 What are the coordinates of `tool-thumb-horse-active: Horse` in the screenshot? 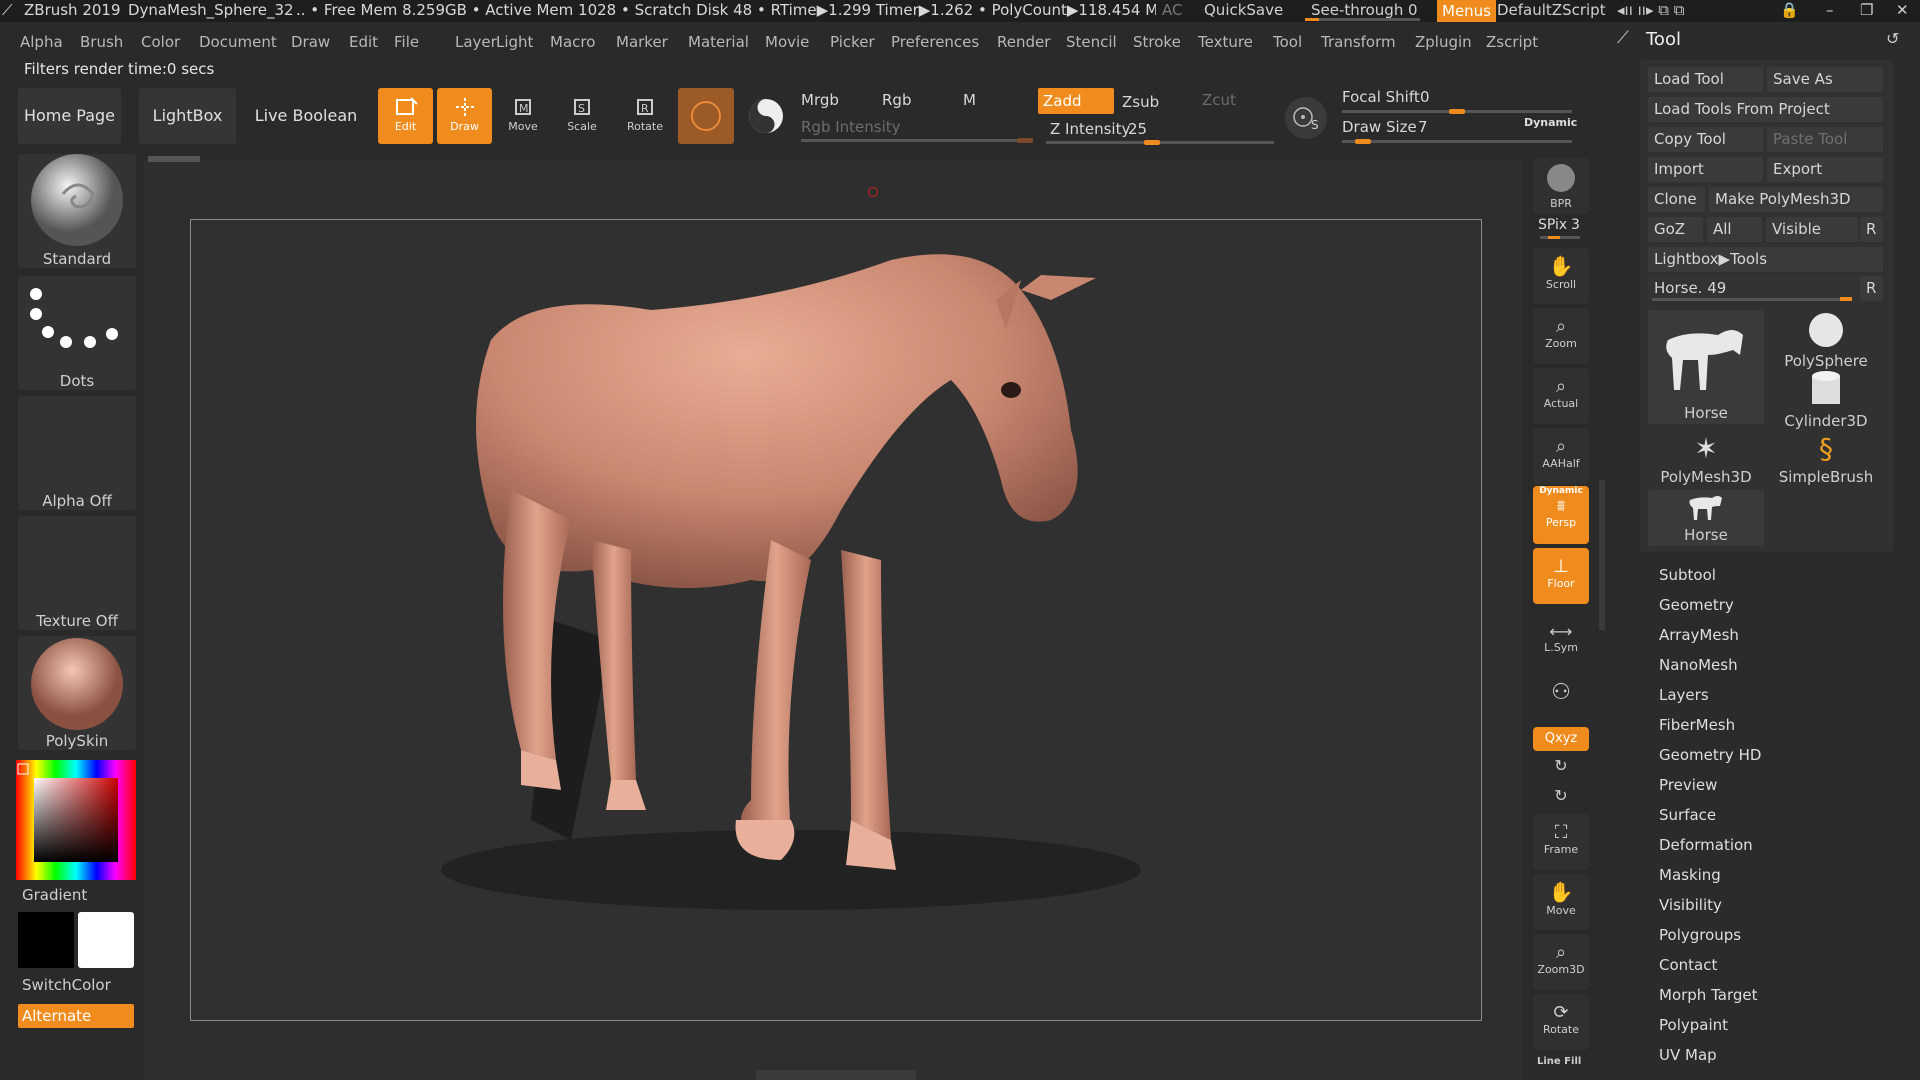 It's located at (1706, 367).